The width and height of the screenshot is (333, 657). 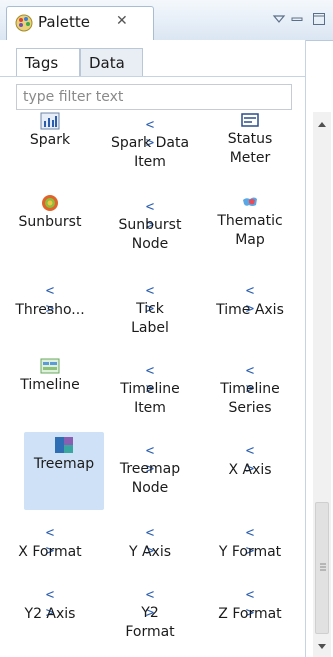 I want to click on palette-item-treemap-node: < > Treemap Node, so click(x=150, y=470).